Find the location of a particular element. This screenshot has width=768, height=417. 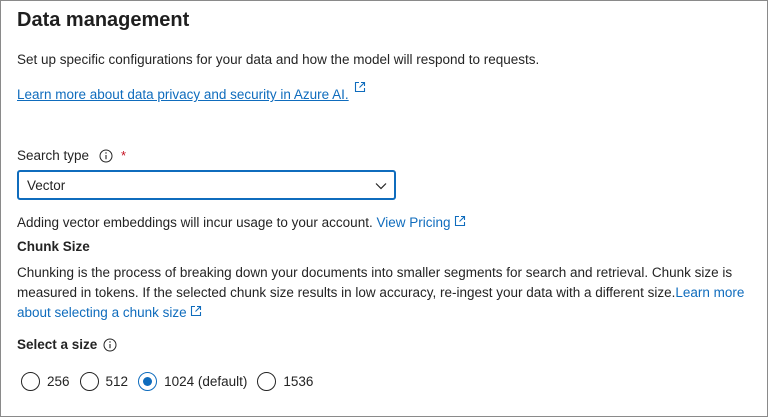

required-asterisk: * is located at coordinates (124, 155).